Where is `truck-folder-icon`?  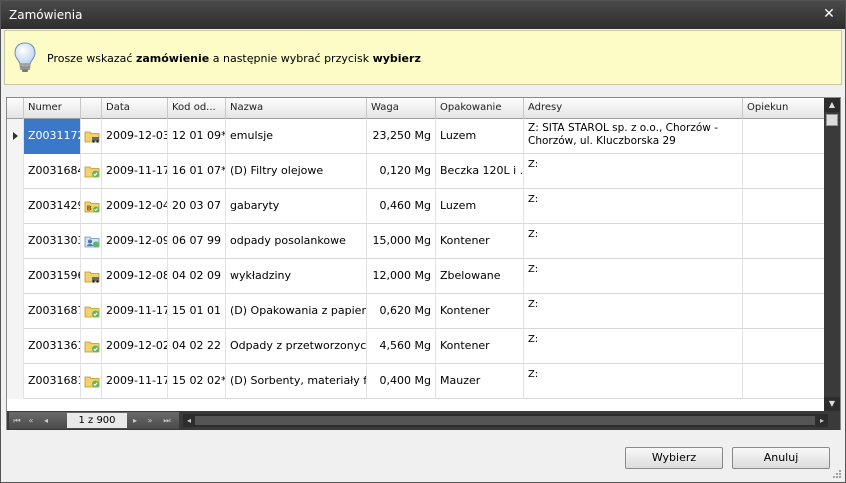 truck-folder-icon is located at coordinates (92, 137).